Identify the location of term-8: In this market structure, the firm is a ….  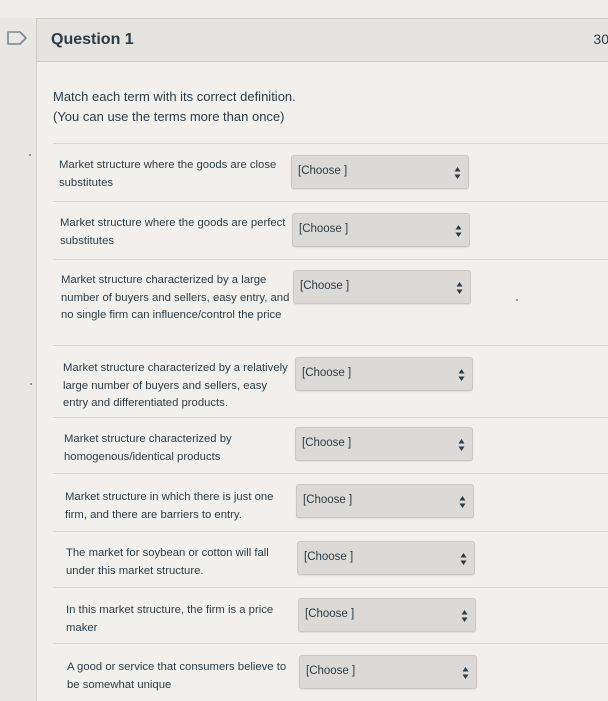
(170, 619).